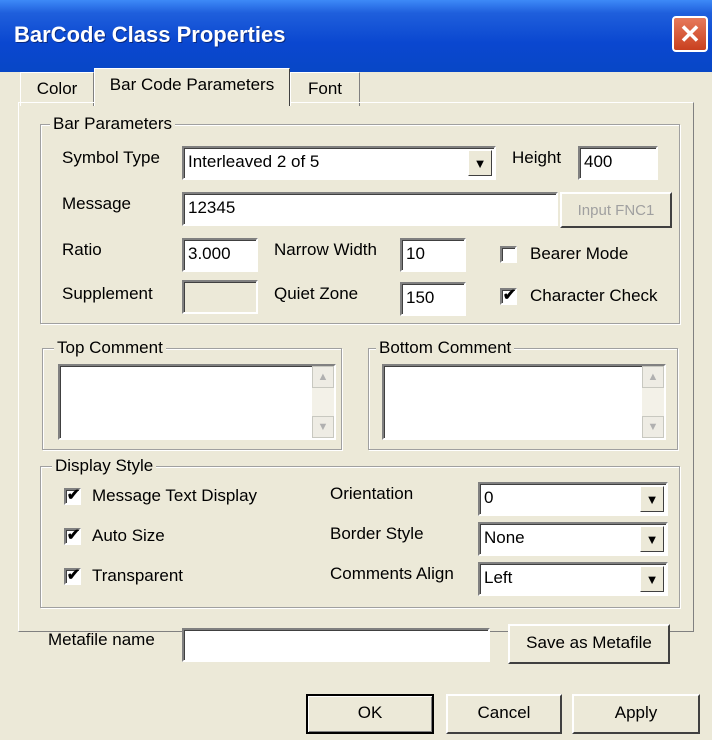 The image size is (712, 740). I want to click on ratio-label: Ratio, so click(82, 249).